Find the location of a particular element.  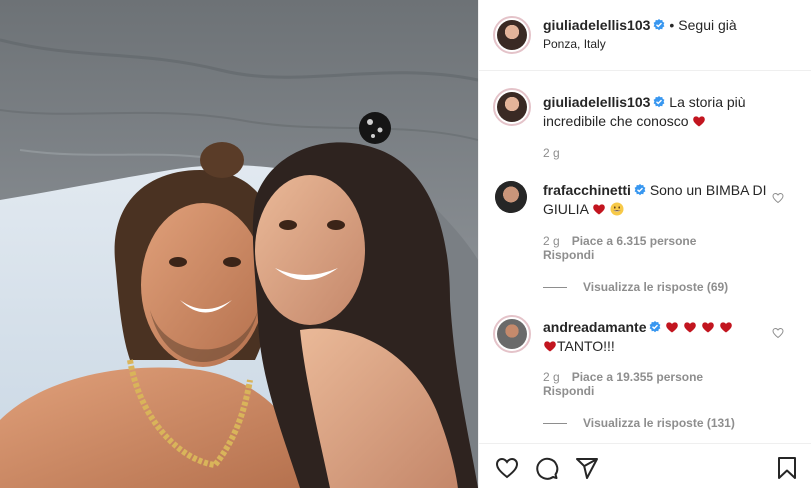

comment-meta: 2 g Piace a 19.355 persone is located at coordinates (623, 377).